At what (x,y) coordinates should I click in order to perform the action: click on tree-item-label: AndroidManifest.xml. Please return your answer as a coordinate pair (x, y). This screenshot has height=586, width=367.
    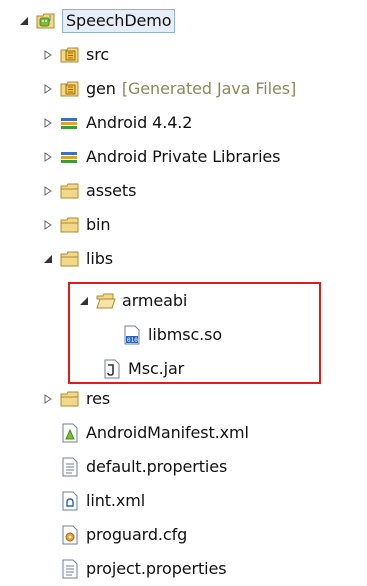
    Looking at the image, I should click on (167, 432).